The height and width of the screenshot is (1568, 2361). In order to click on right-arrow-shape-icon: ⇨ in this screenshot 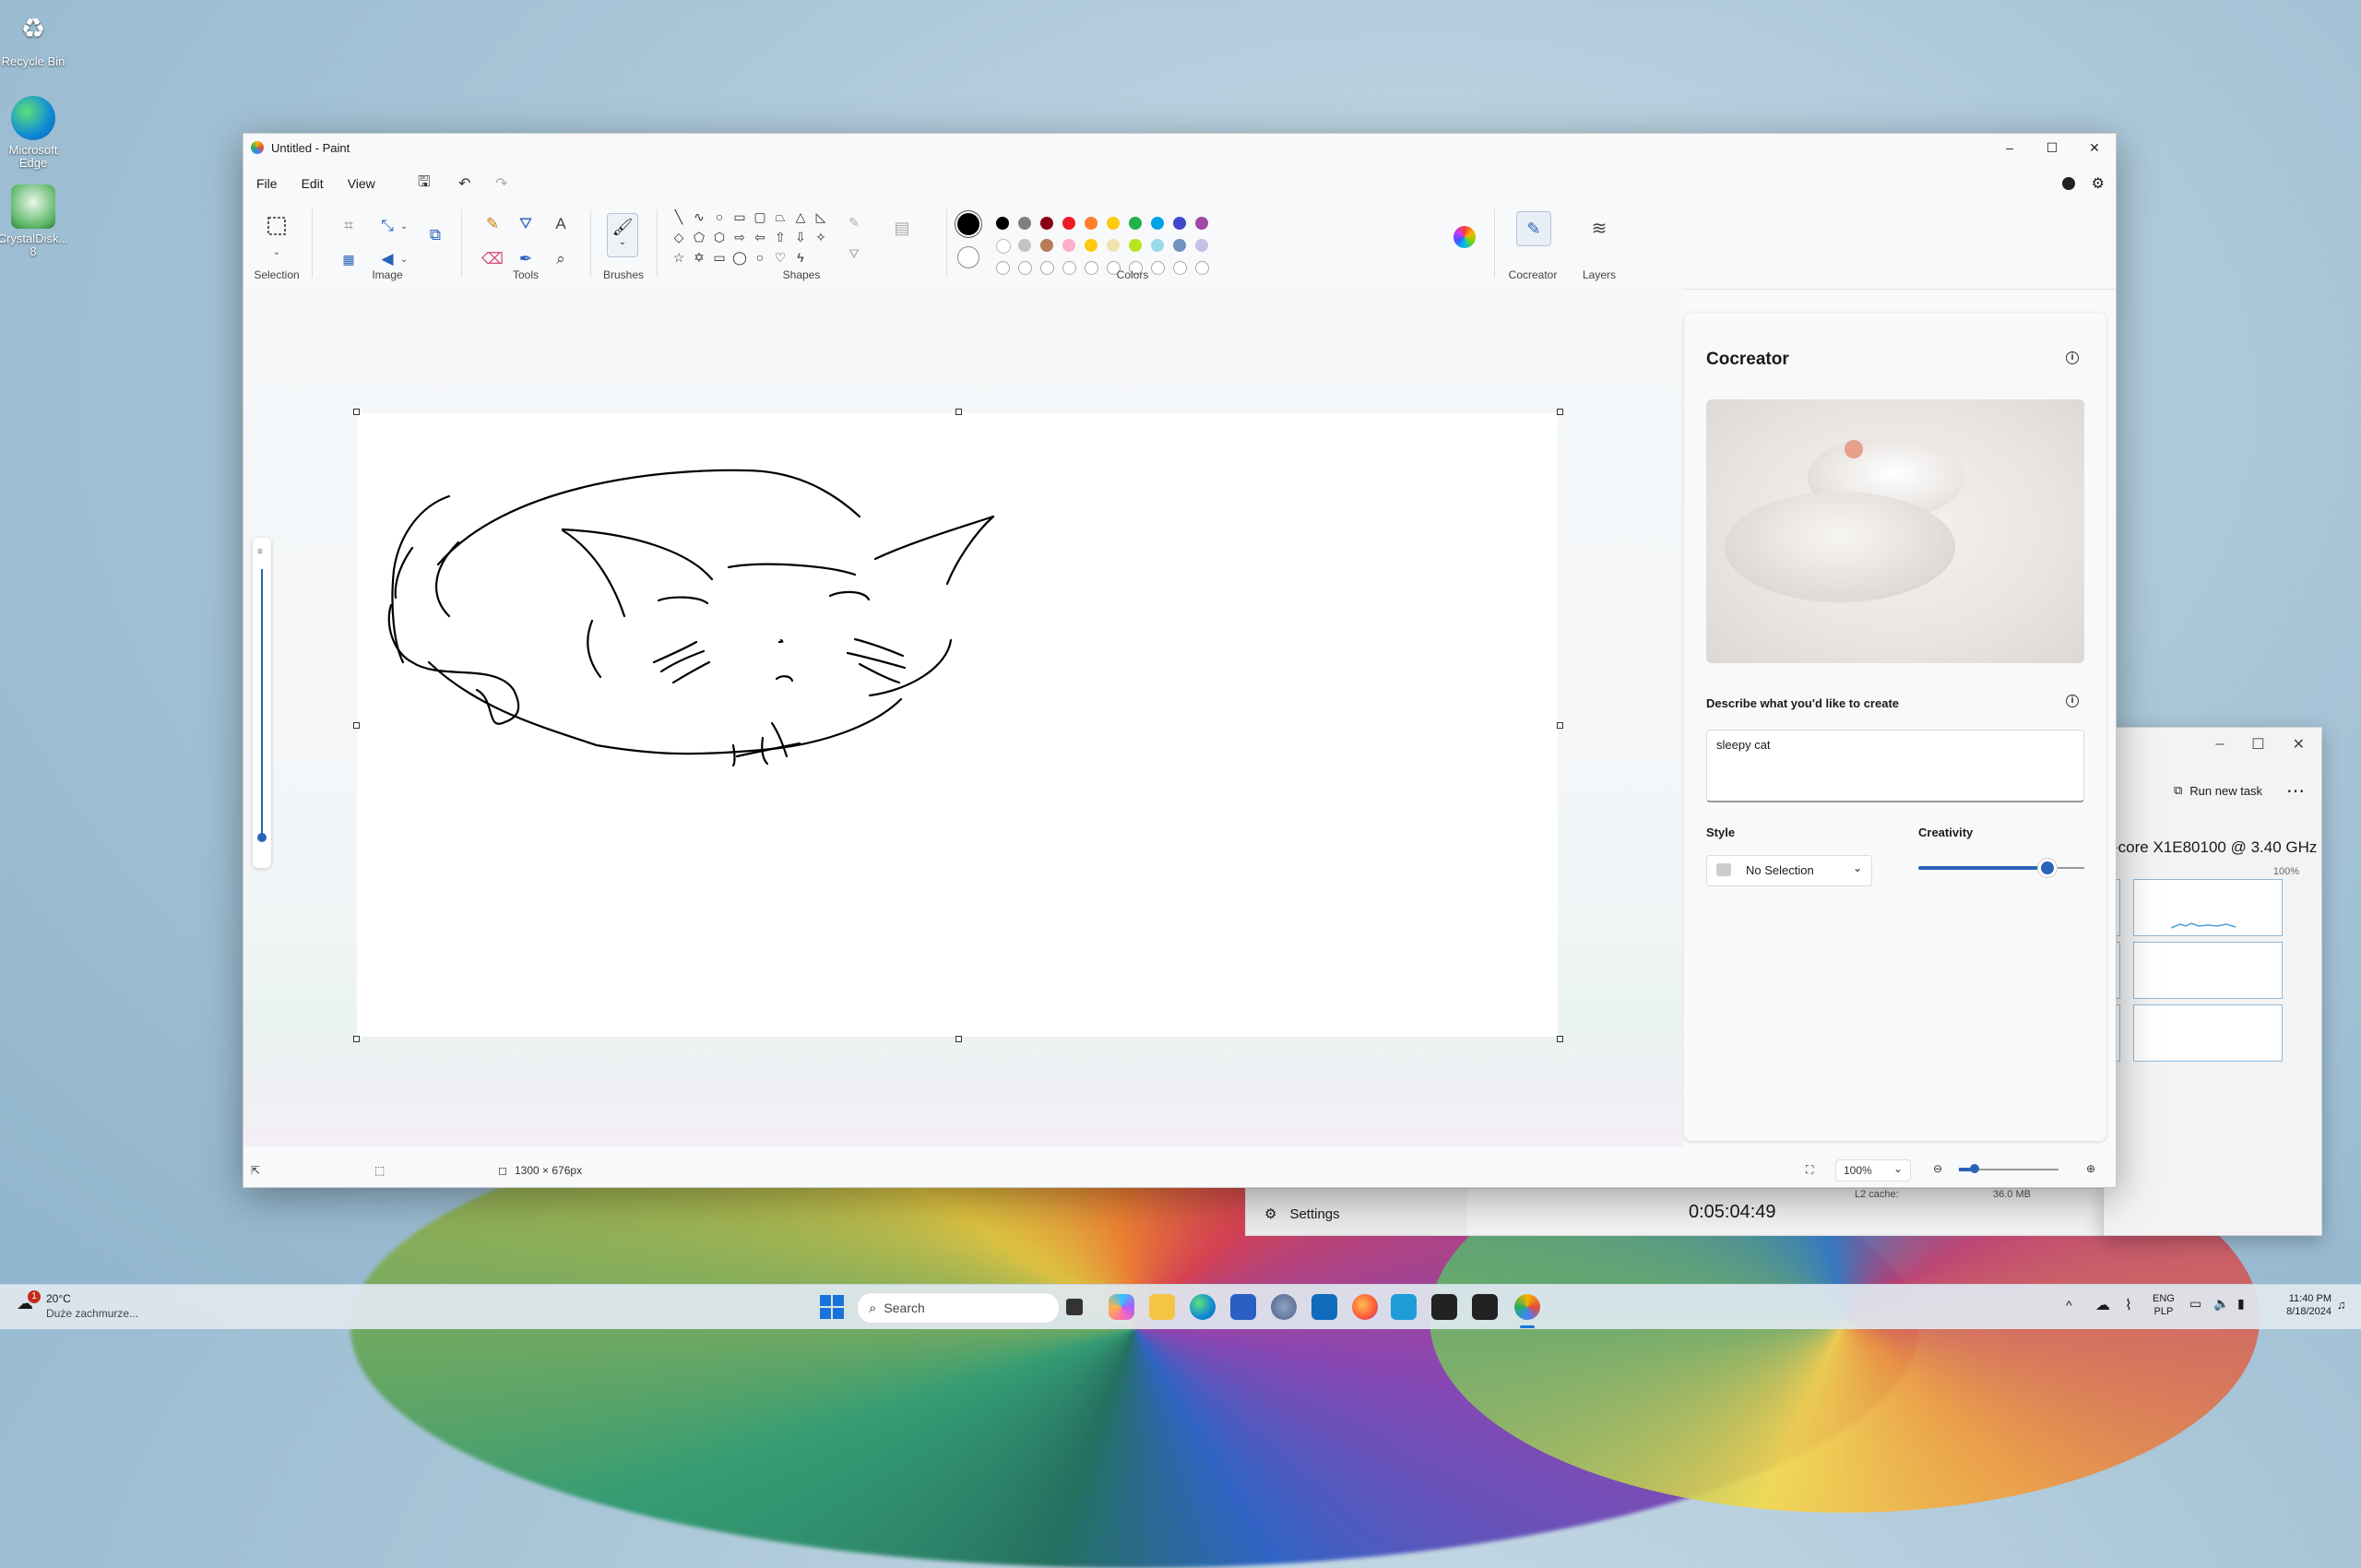, I will do `click(739, 237)`.